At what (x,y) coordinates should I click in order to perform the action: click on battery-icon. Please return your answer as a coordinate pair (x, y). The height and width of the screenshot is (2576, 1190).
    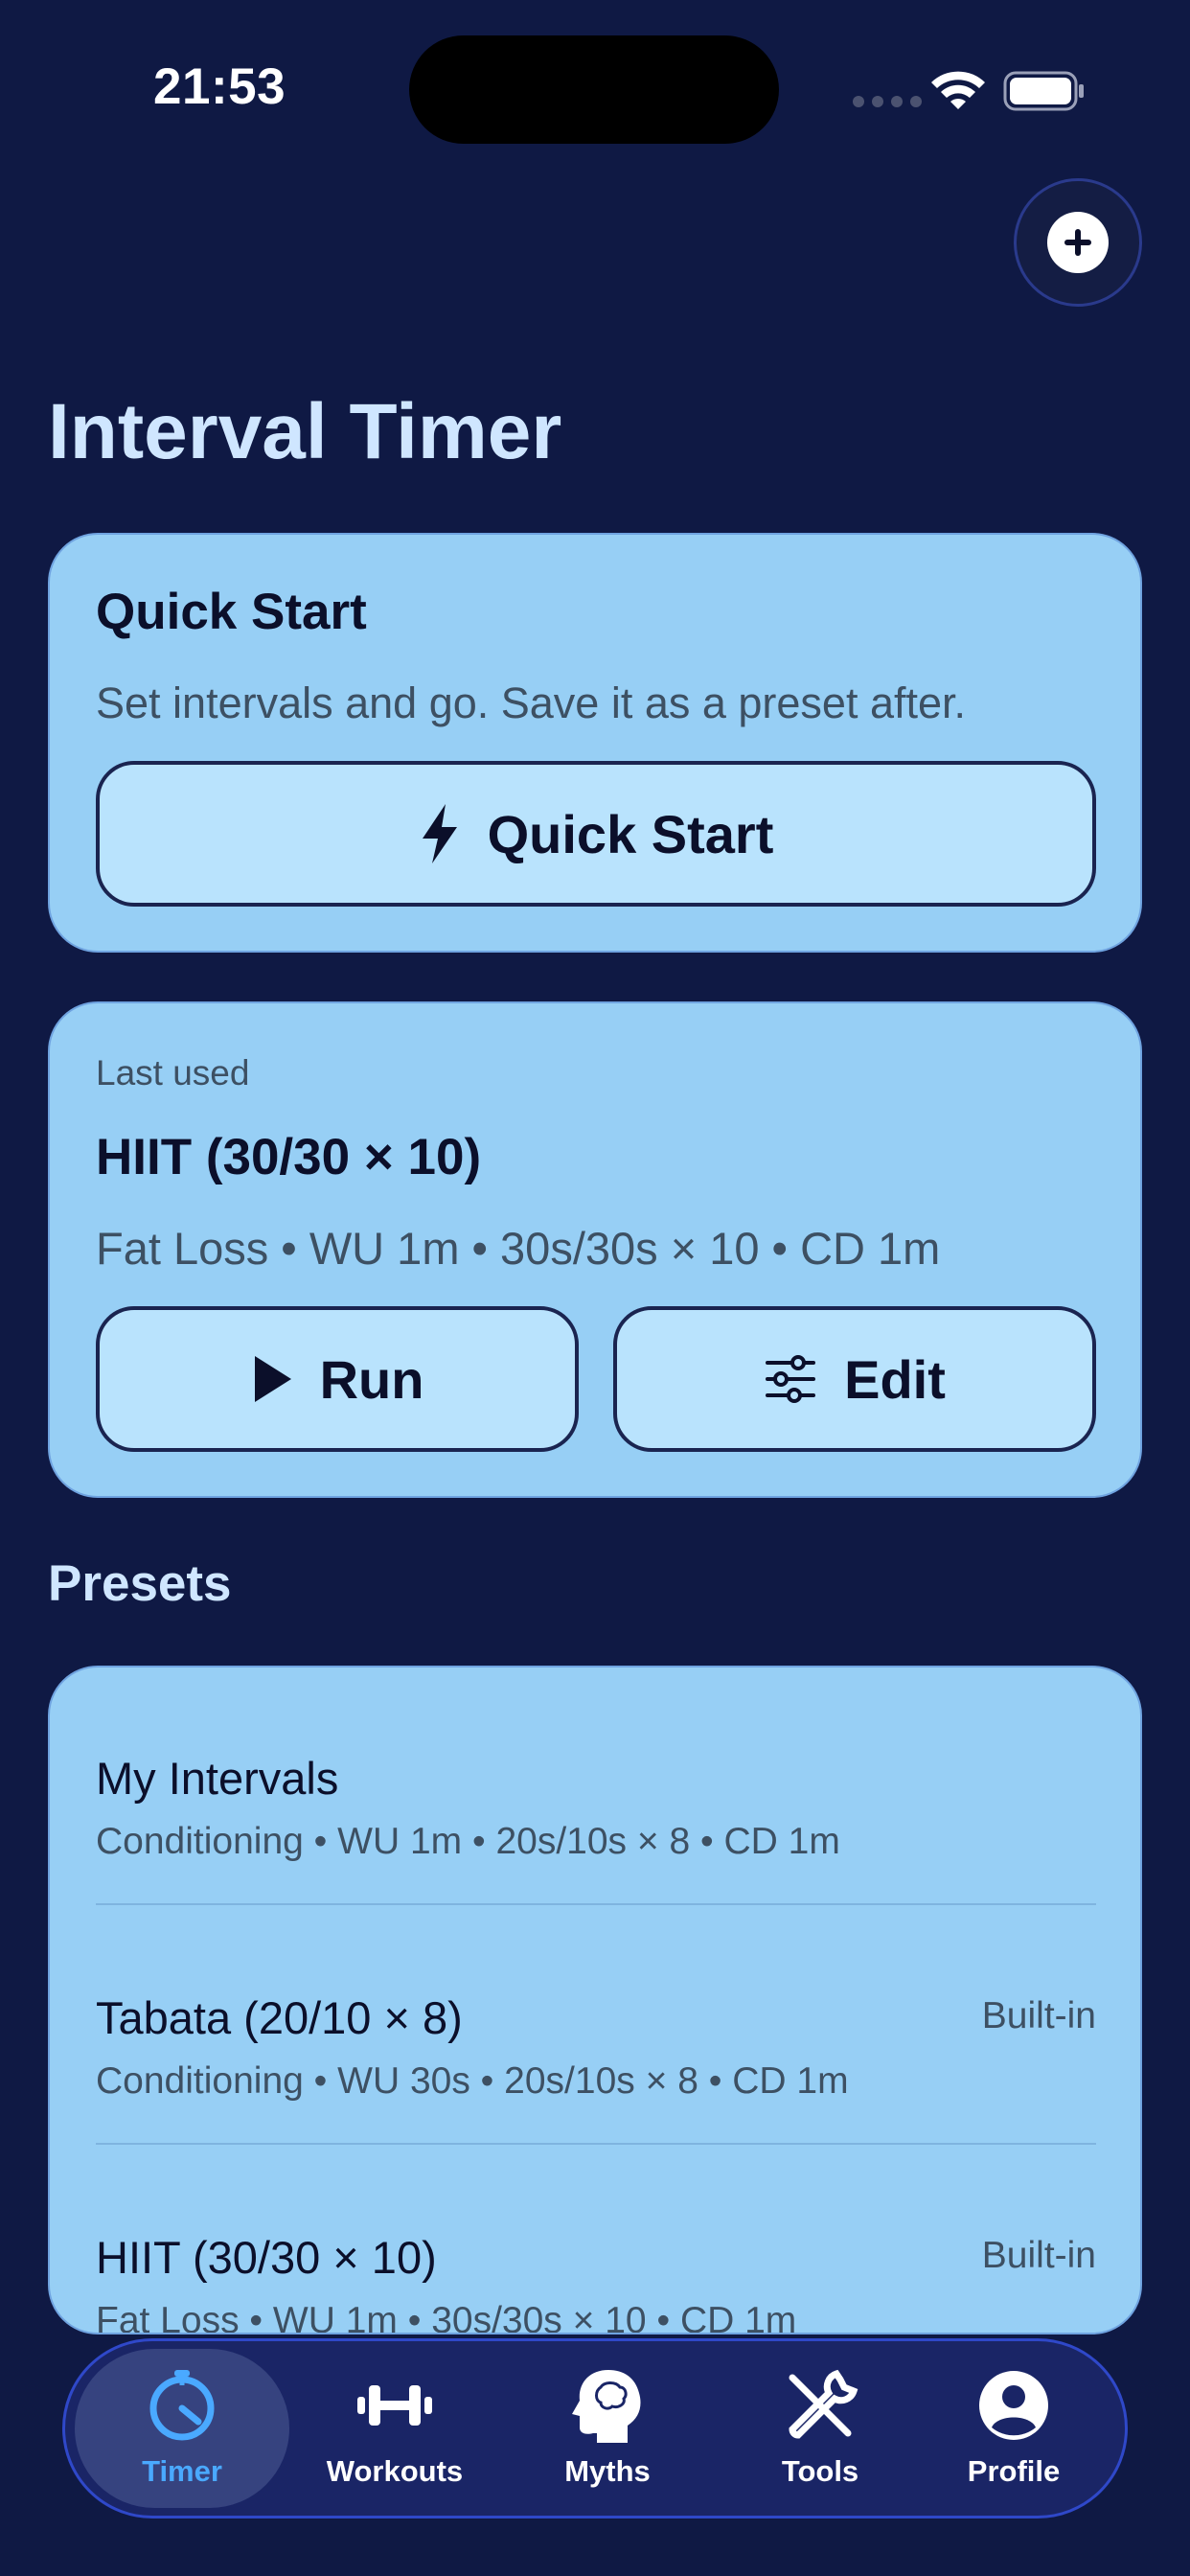
    Looking at the image, I should click on (1043, 91).